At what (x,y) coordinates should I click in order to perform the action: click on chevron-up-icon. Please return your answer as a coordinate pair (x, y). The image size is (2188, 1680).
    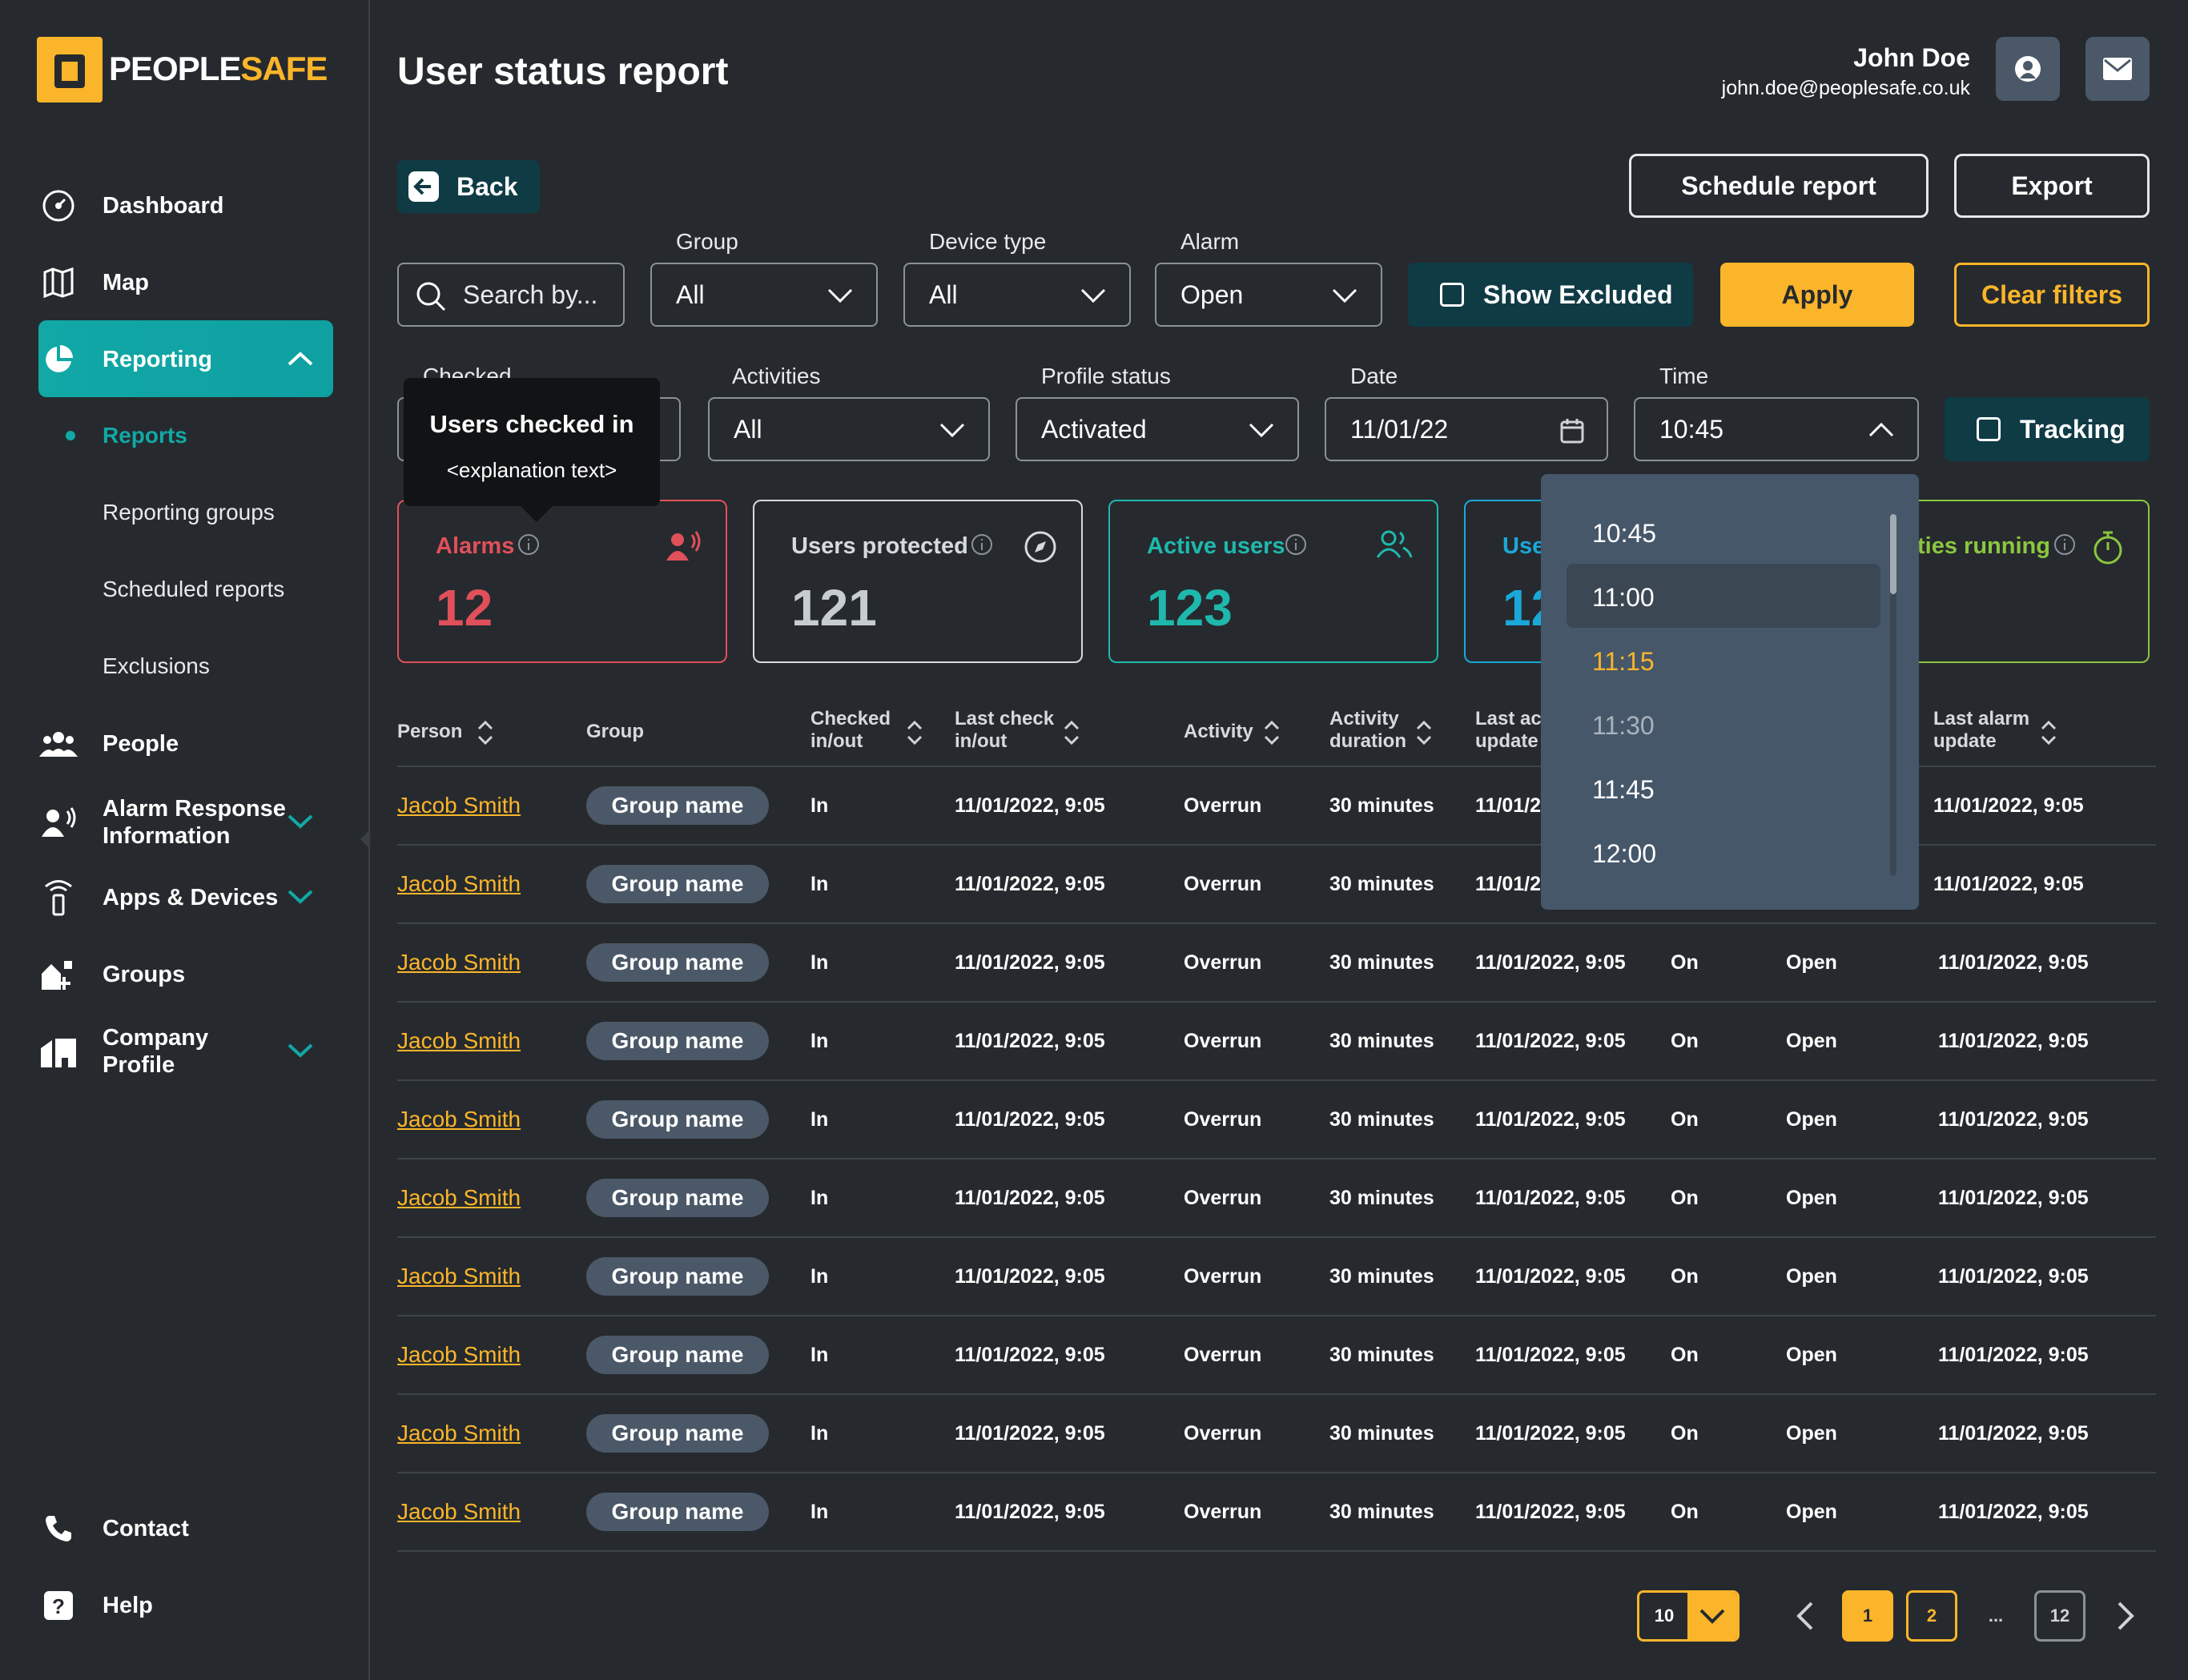
    Looking at the image, I should click on (300, 360).